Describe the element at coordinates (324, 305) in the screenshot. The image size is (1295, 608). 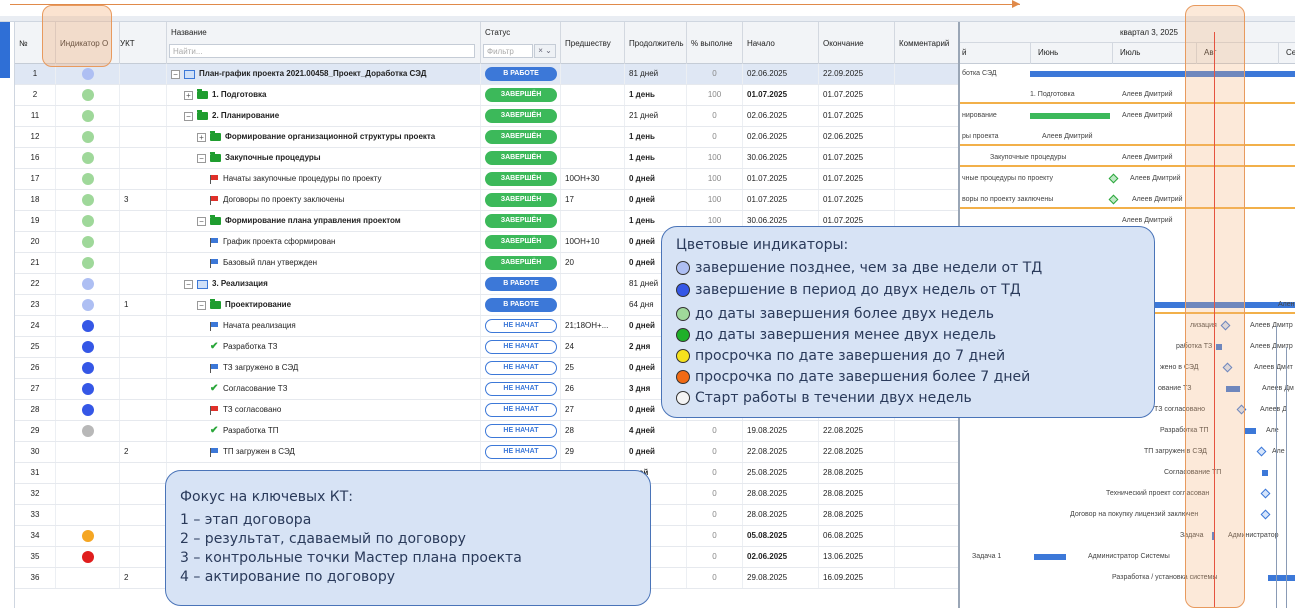
I see `task-name-cell: − Проектирование` at that location.